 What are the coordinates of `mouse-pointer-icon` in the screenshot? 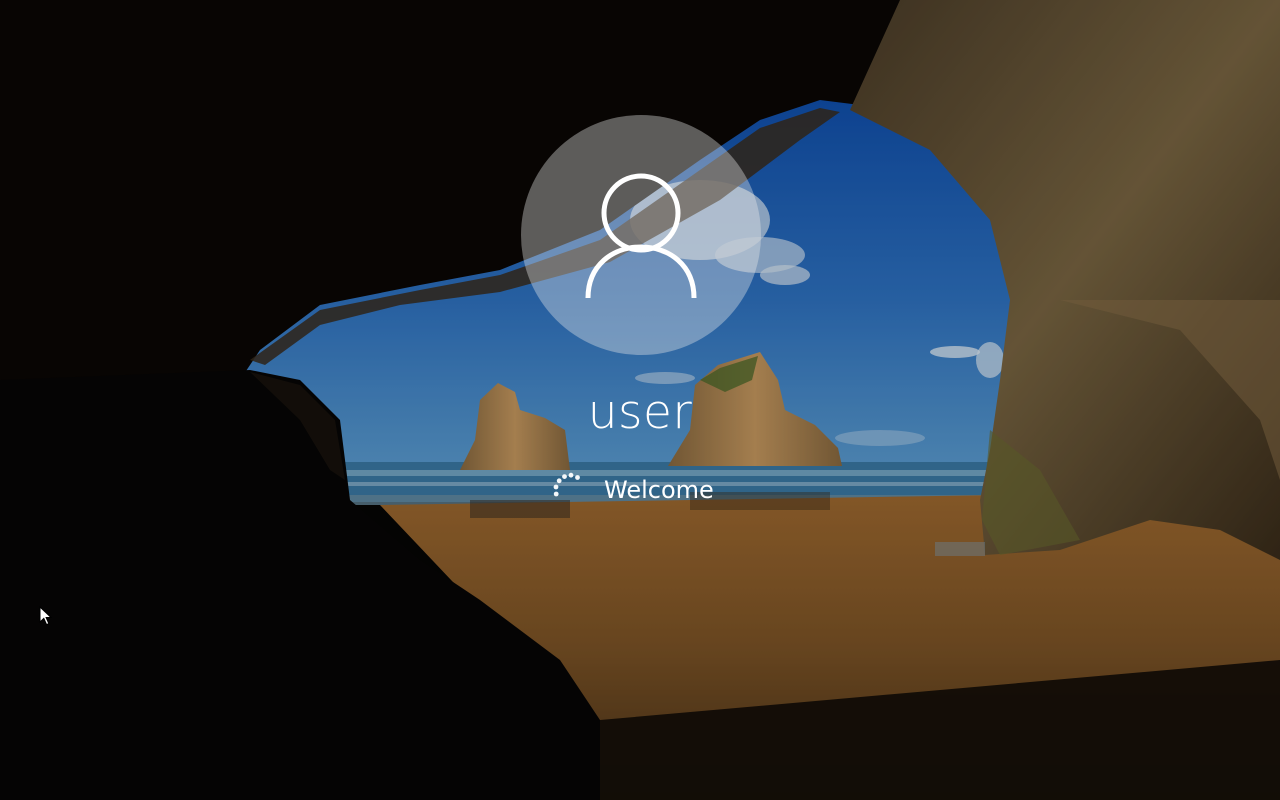 It's located at (46, 616).